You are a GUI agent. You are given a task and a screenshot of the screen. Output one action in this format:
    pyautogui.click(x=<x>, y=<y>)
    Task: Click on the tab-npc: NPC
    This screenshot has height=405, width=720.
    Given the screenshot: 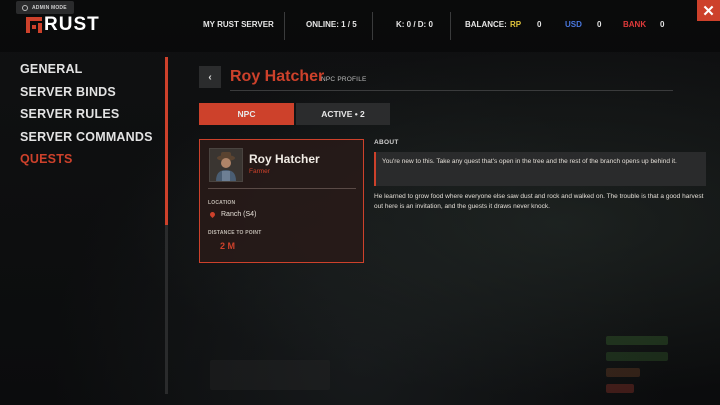 What is the action you would take?
    pyautogui.click(x=246, y=114)
    